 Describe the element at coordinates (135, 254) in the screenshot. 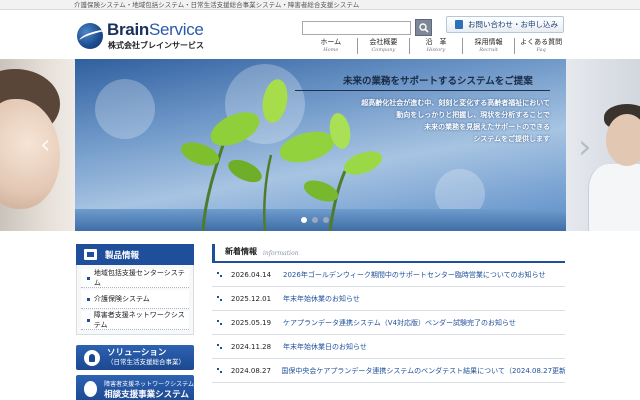

I see `products-heading: 製品情報` at that location.